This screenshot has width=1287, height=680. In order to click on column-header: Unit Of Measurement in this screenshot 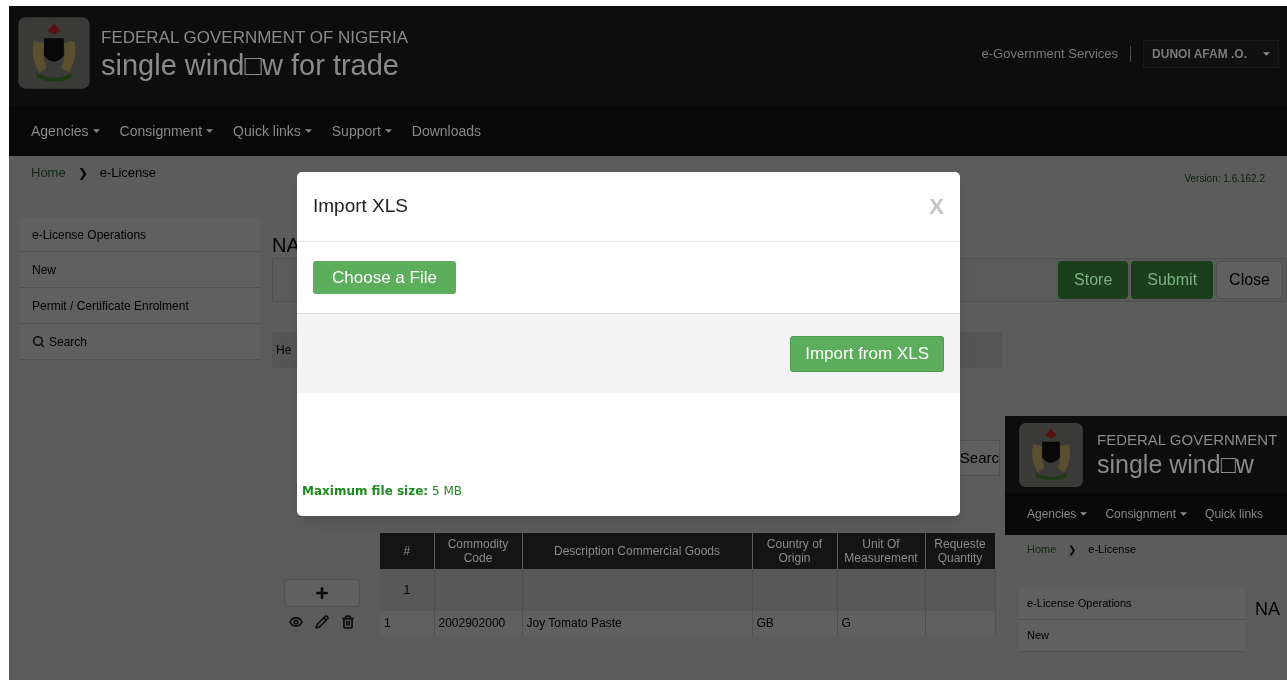, I will do `click(881, 551)`.